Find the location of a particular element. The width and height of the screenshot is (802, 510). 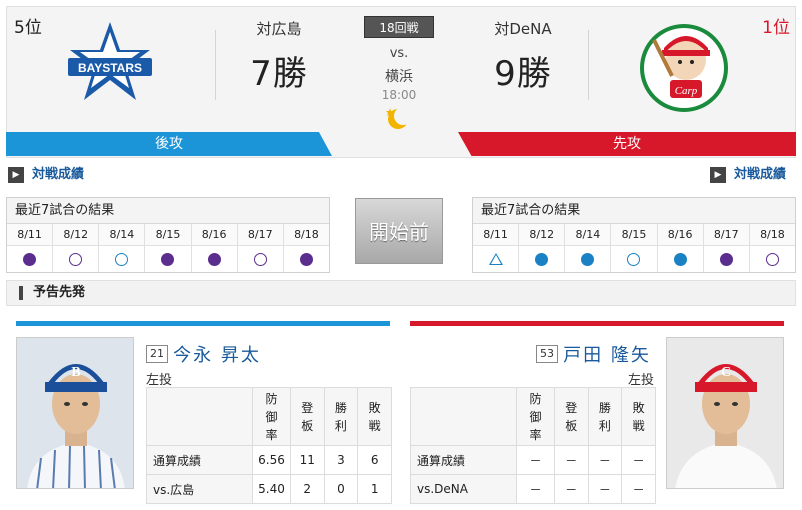

left-h2h-link: ▶ 対戦成績 is located at coordinates (46, 173).